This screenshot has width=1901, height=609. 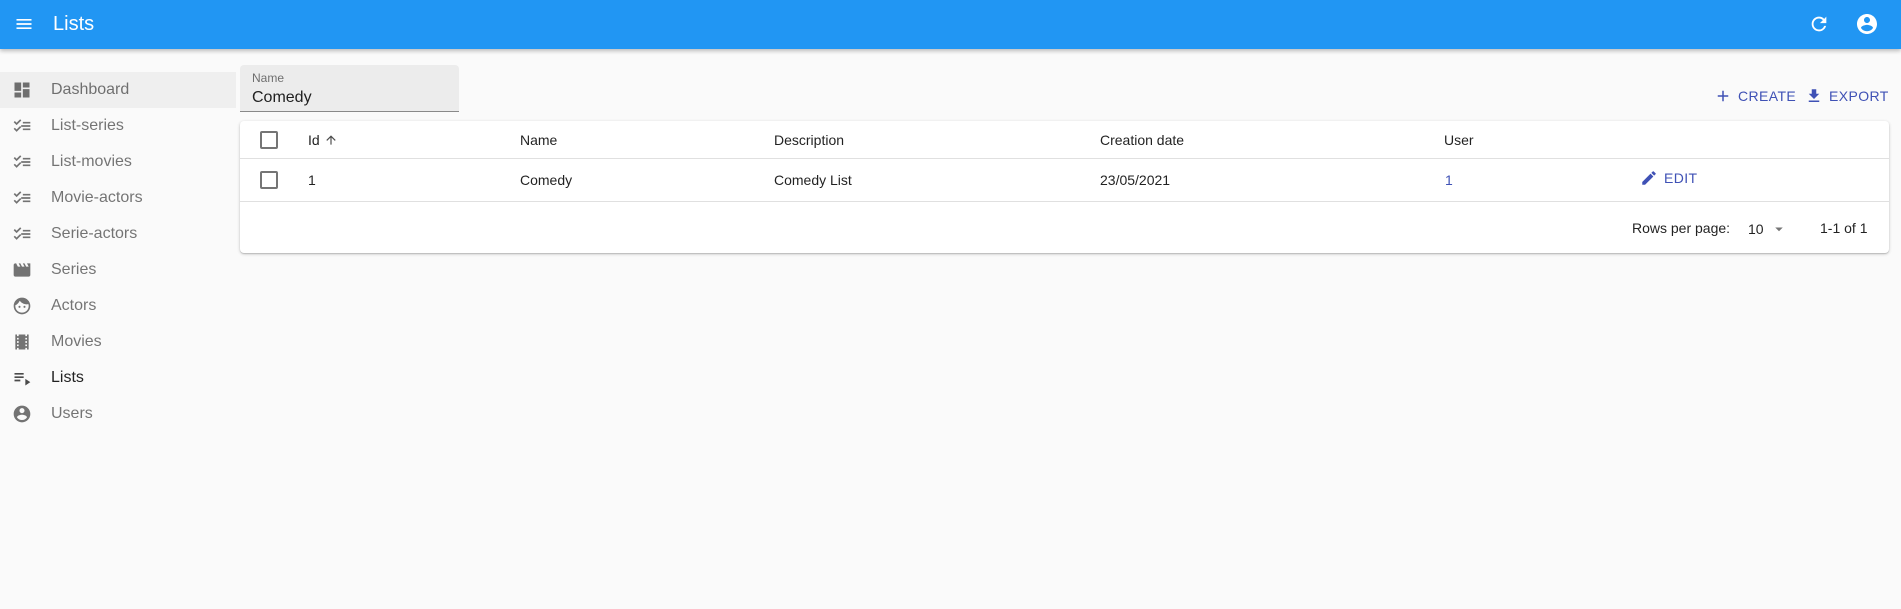 What do you see at coordinates (94, 233) in the screenshot?
I see `sidebar-item-label: Serie-actors` at bounding box center [94, 233].